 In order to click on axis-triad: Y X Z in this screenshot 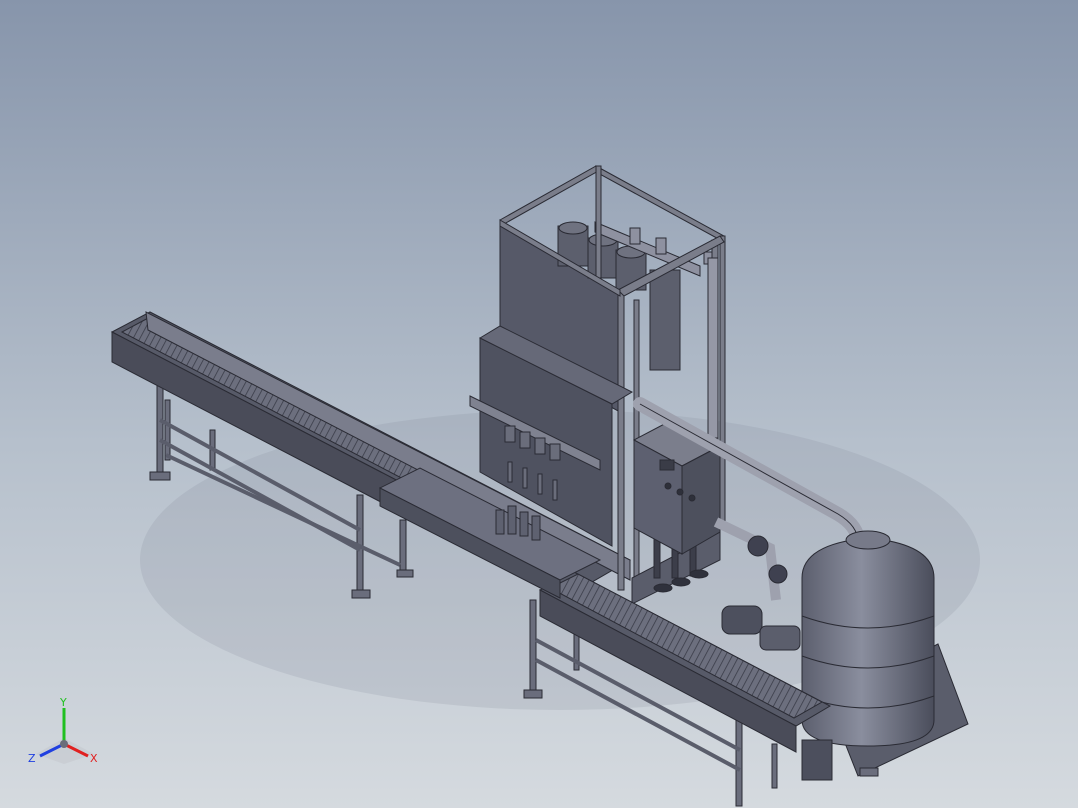, I will do `click(66, 732)`.